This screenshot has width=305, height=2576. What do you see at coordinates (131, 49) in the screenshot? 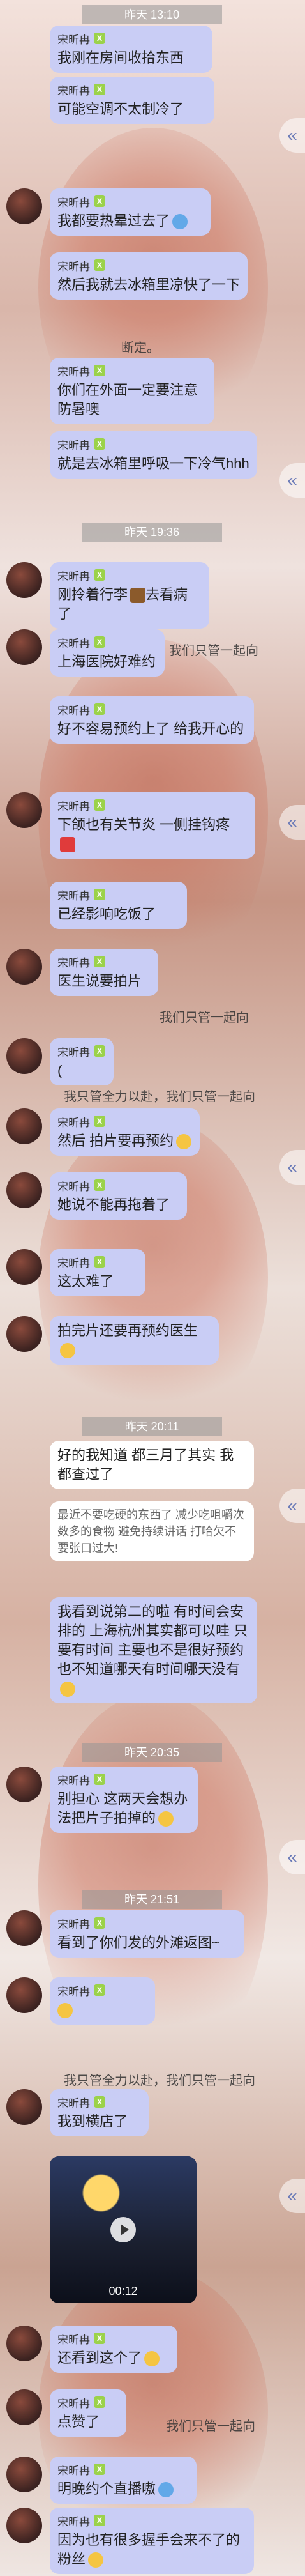
I see `message-bubble: 宋昕冉 X 我刚在房间收拾东西` at bounding box center [131, 49].